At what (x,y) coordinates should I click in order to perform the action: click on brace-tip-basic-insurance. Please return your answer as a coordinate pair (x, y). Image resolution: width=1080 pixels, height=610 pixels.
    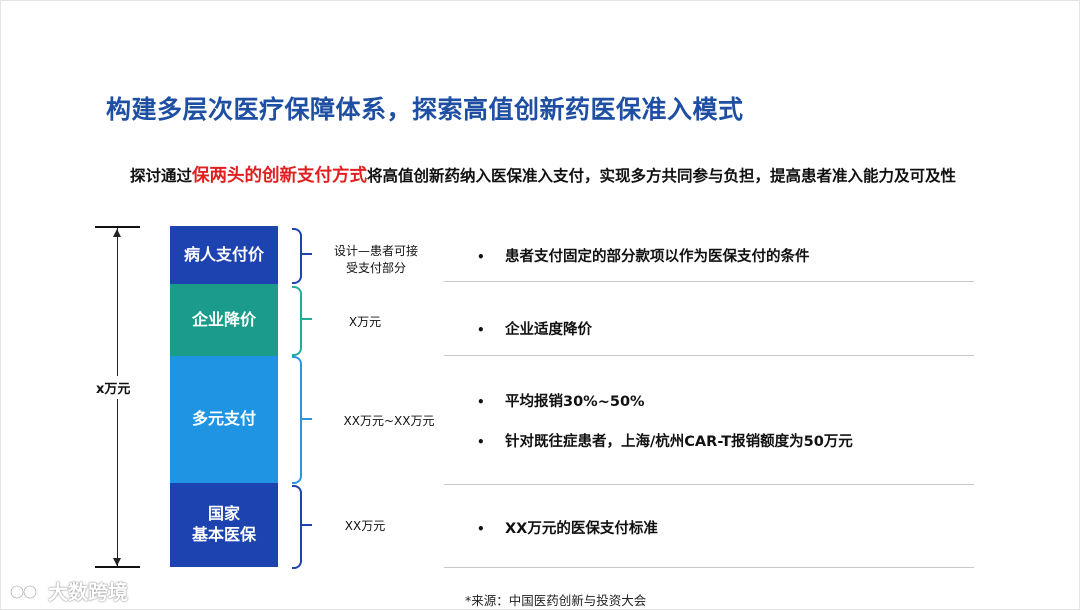
    Looking at the image, I should click on (306, 525).